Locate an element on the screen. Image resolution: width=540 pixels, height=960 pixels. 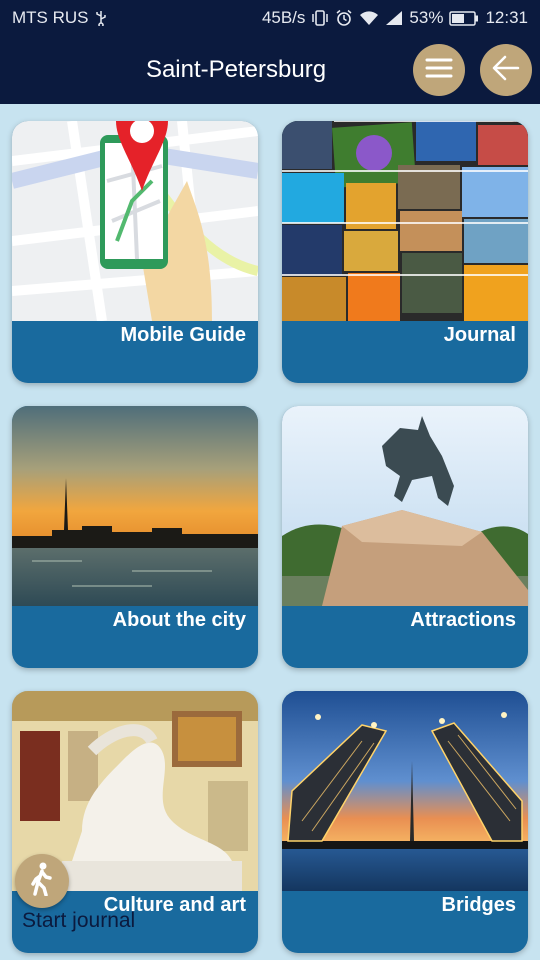
alarm-icon is located at coordinates (344, 18).